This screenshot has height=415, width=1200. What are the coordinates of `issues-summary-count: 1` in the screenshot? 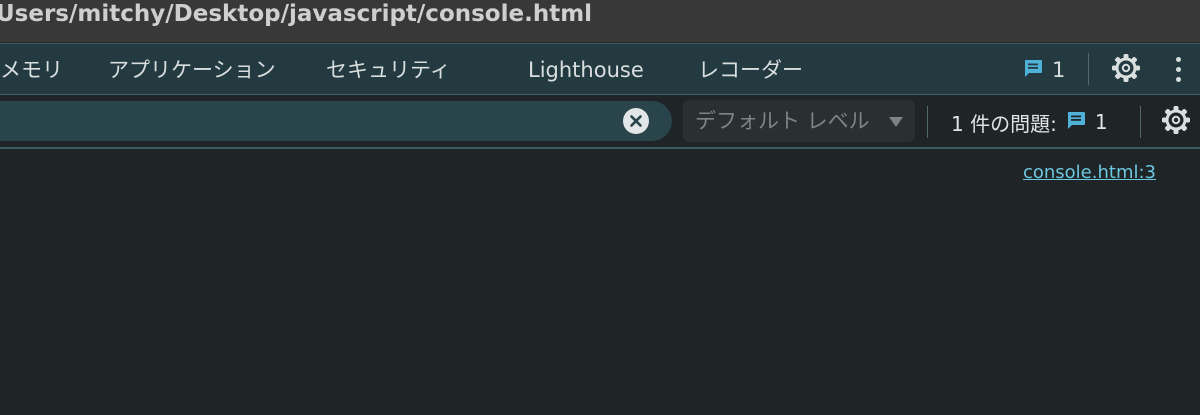 It's located at (1101, 122).